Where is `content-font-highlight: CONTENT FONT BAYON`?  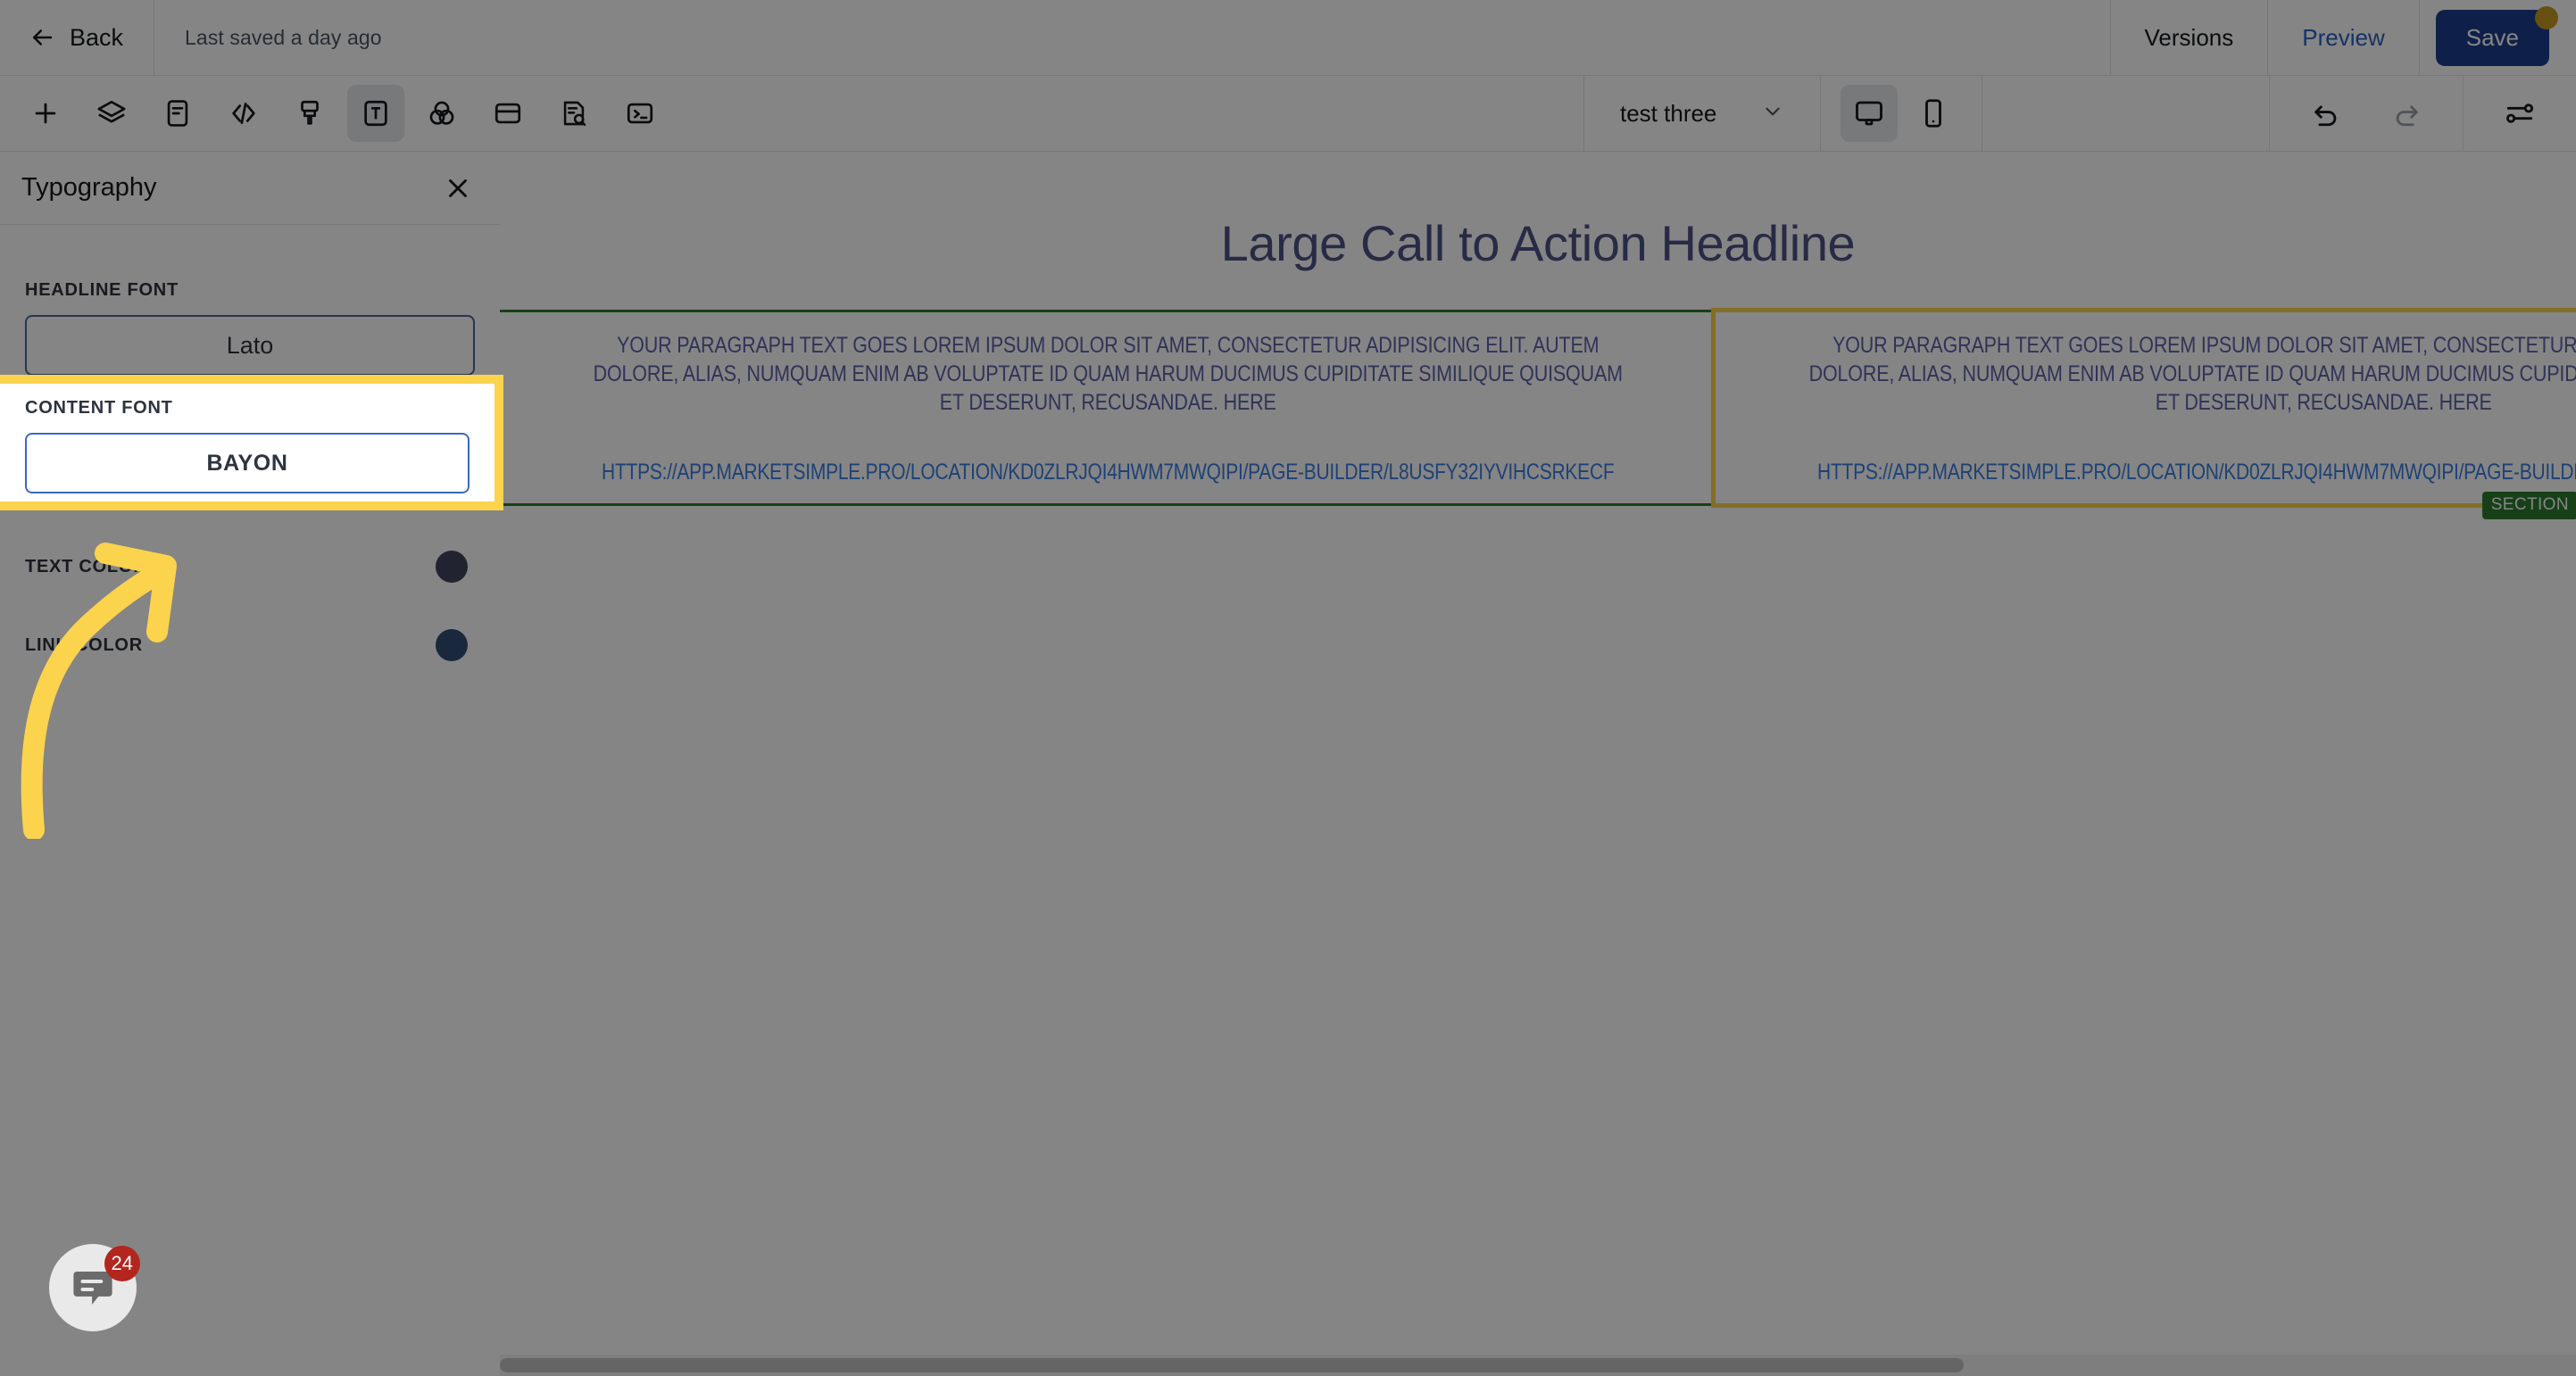 content-font-highlight: CONTENT FONT BAYON is located at coordinates (252, 443).